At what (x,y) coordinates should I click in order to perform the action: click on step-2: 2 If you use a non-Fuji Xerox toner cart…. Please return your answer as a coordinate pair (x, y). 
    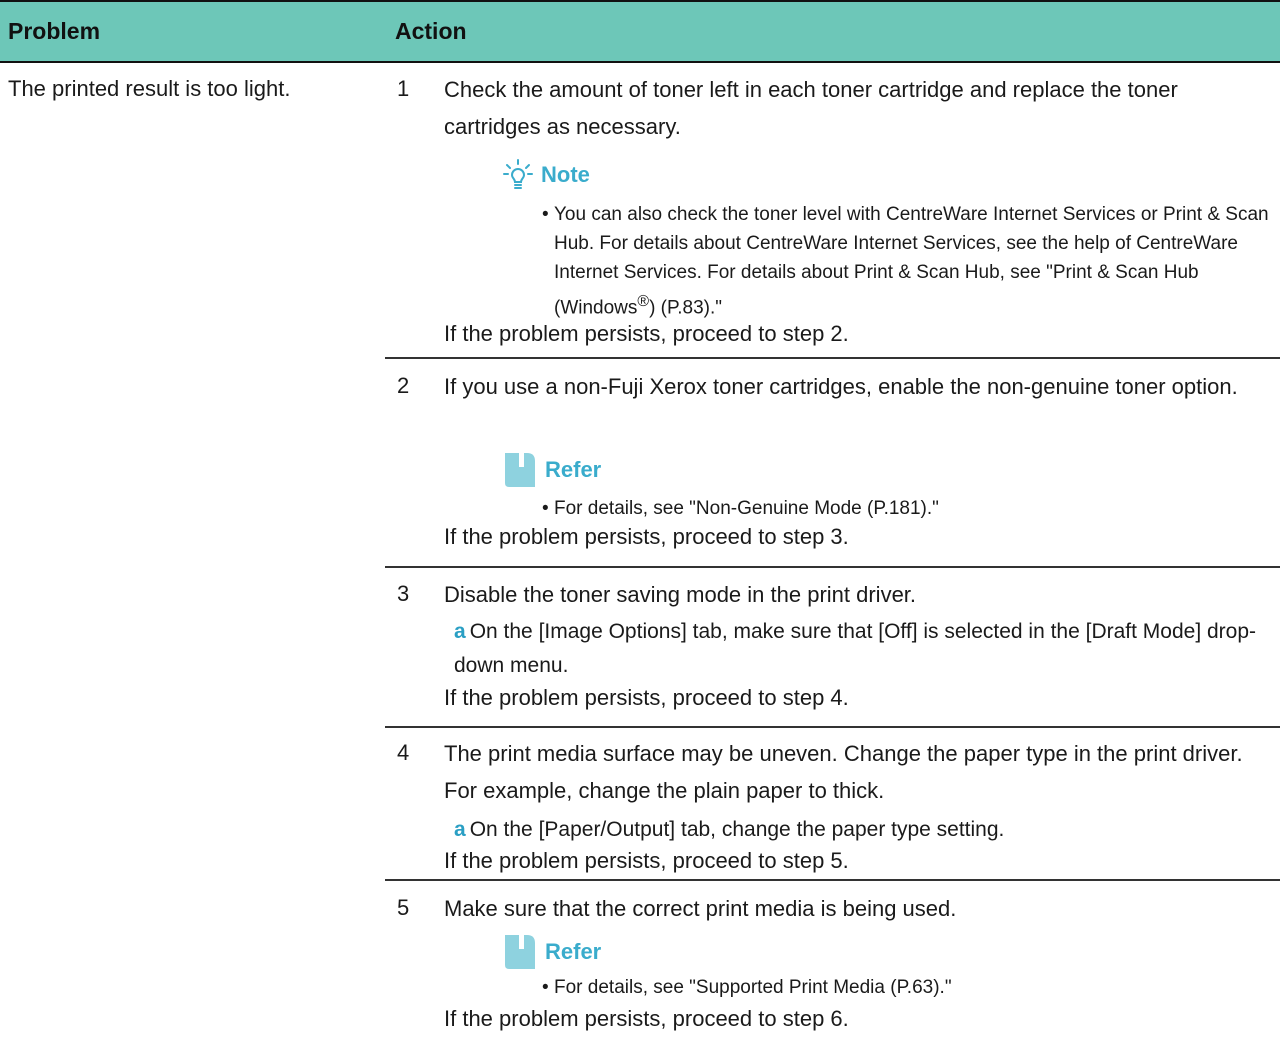
    Looking at the image, I should click on (832, 466).